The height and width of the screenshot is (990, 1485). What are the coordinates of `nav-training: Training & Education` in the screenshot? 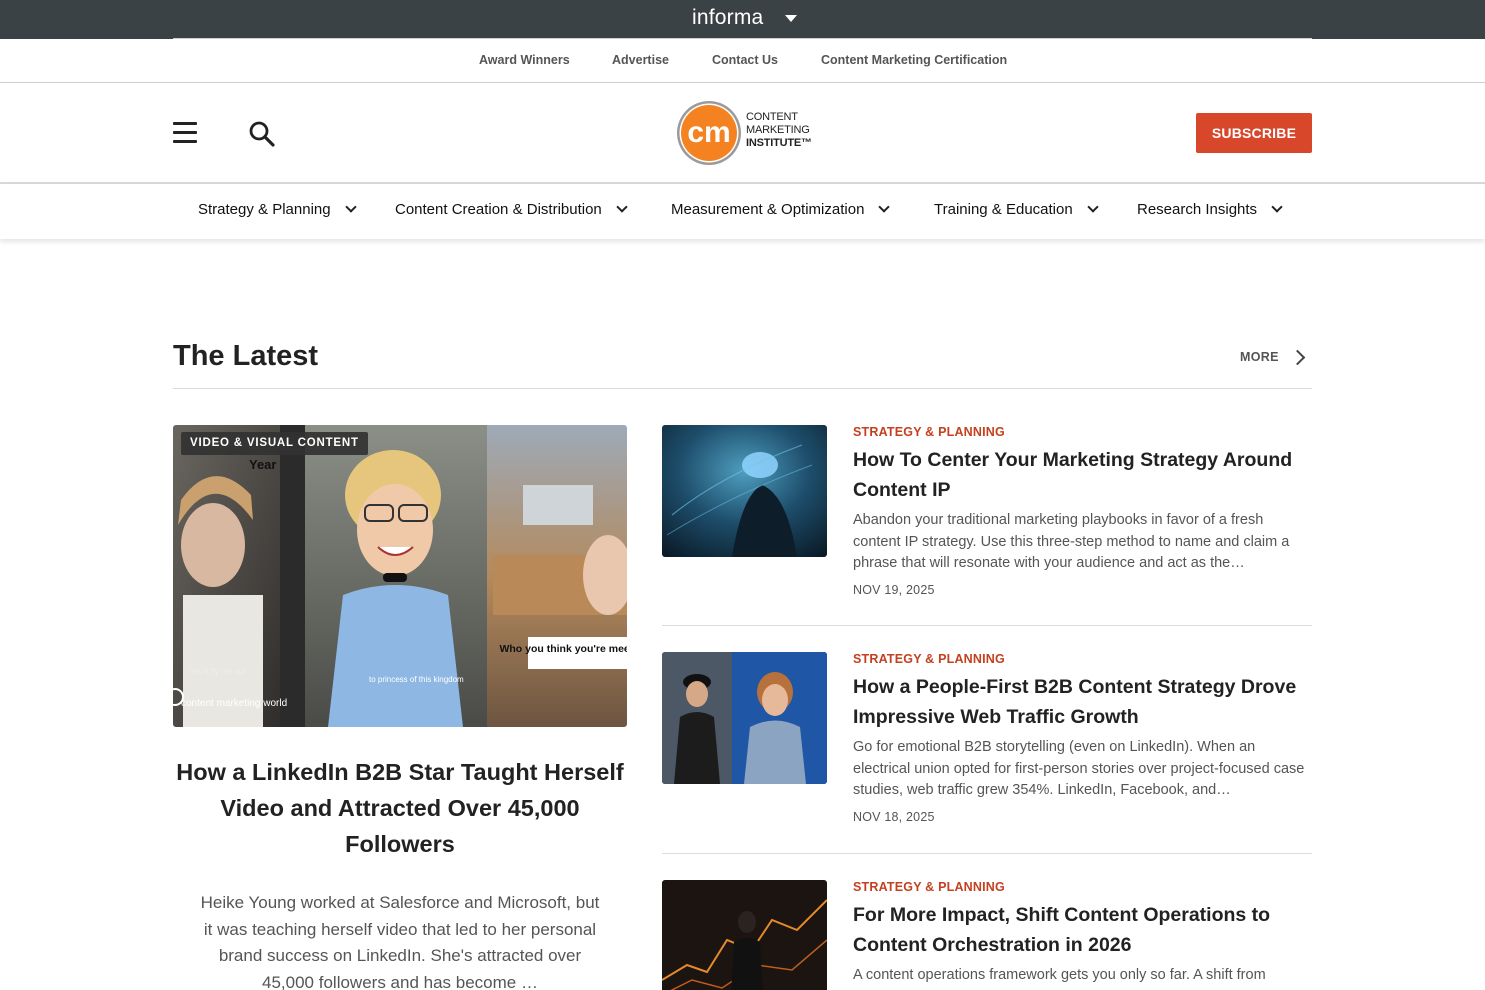 It's located at (1016, 209).